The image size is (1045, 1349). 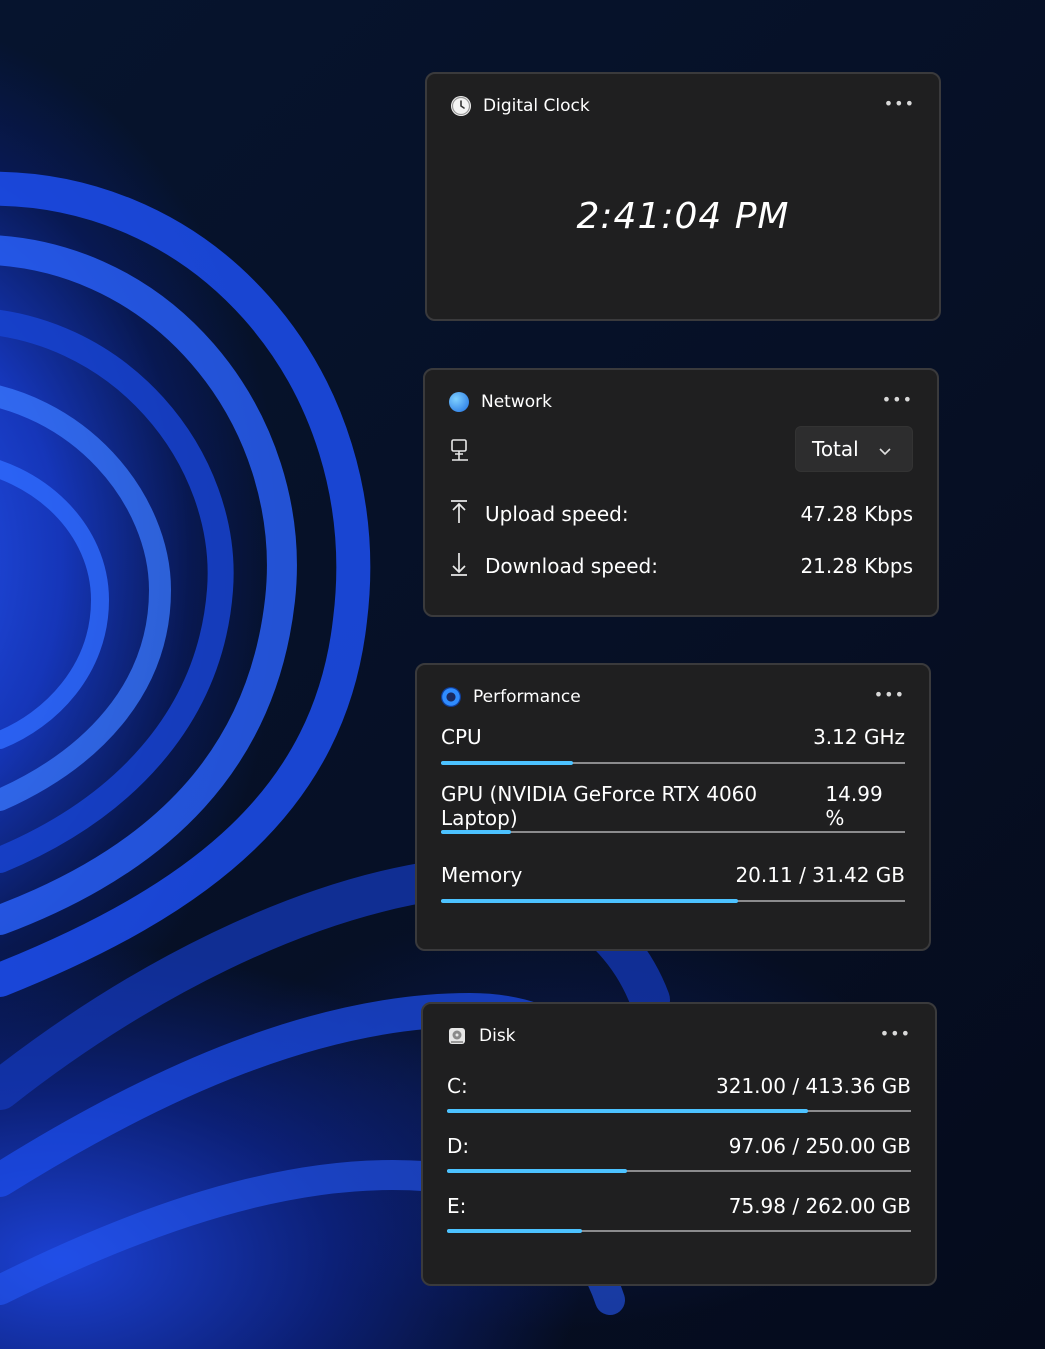 What do you see at coordinates (537, 1171) in the screenshot?
I see `disk-d-usage-fill` at bounding box center [537, 1171].